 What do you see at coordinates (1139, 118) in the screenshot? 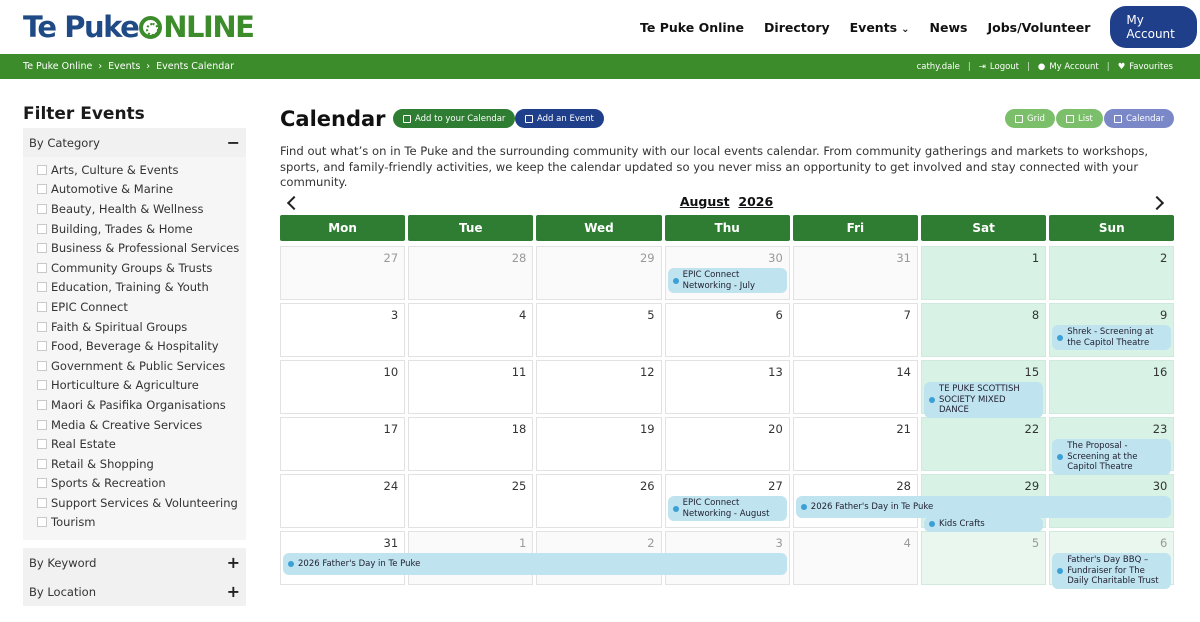
I see `view-calendar-button: Calendar` at bounding box center [1139, 118].